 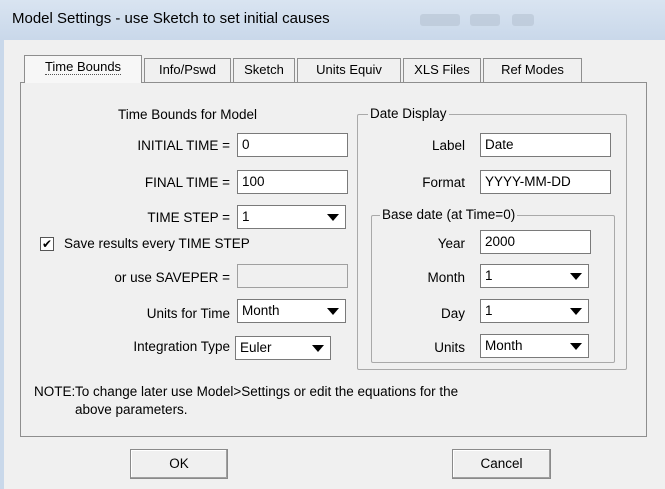 What do you see at coordinates (489, 310) in the screenshot?
I see `base-day-value: 1` at bounding box center [489, 310].